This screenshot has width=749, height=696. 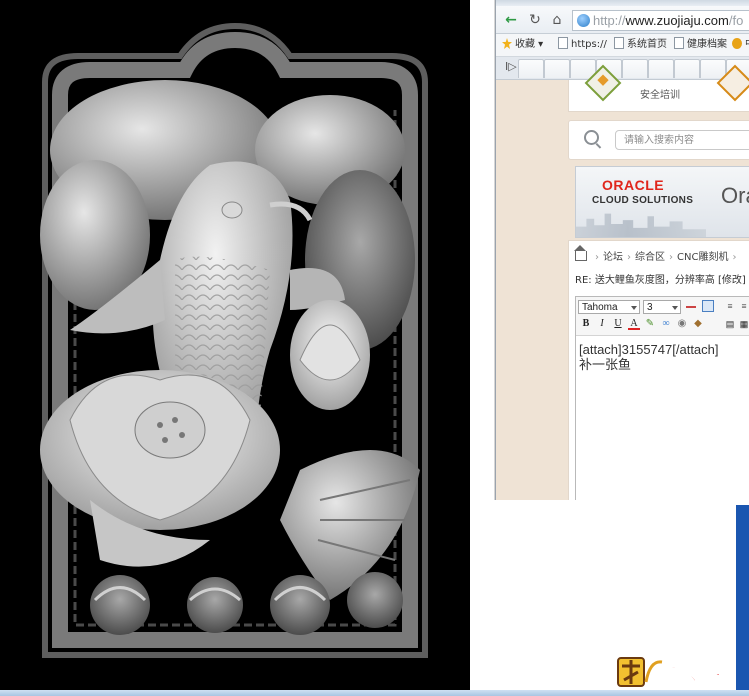 What do you see at coordinates (682, 140) in the screenshot?
I see `search-input: 请输入搜索内容` at bounding box center [682, 140].